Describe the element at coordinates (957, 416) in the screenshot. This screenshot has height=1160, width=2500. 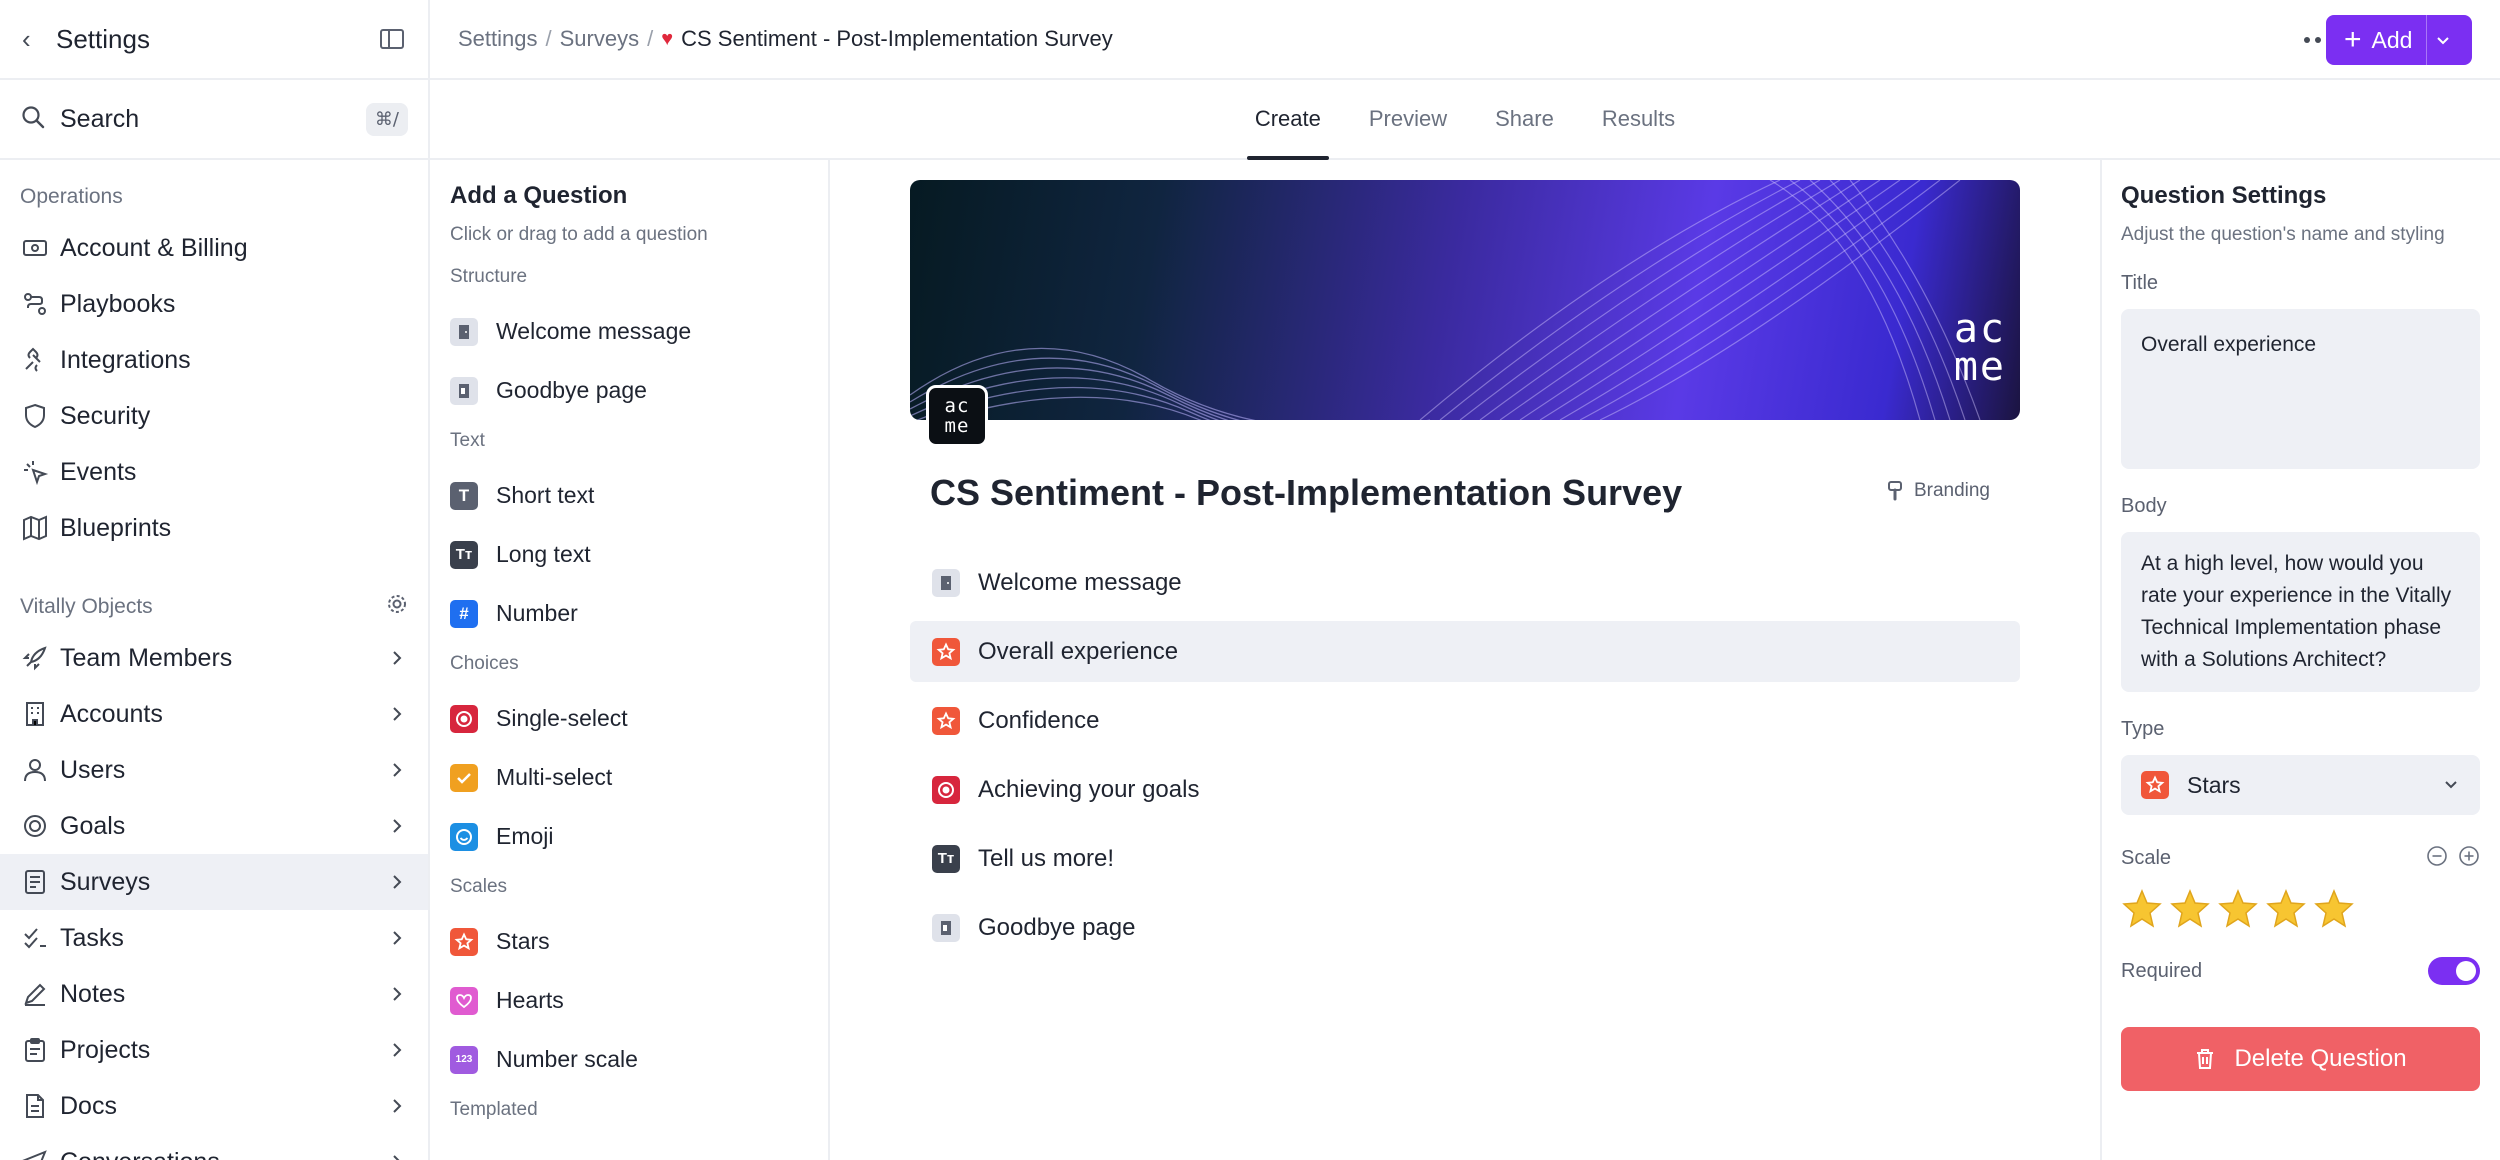
I see `acme-avatar-logo: ac me` at that location.